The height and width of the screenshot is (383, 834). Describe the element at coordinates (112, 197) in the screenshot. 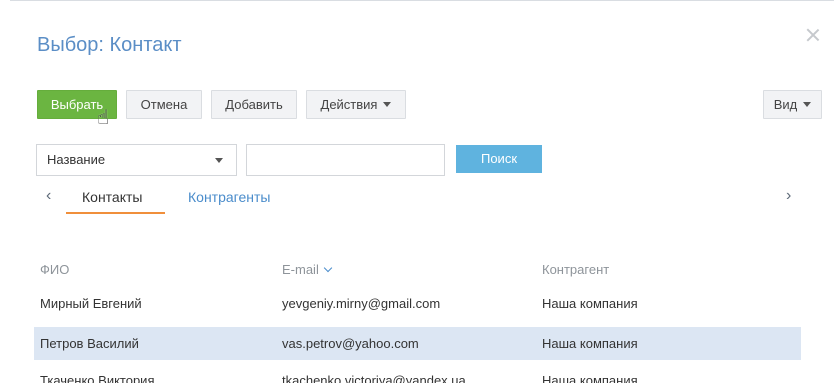

I see `tab-contacts: Контакты` at that location.